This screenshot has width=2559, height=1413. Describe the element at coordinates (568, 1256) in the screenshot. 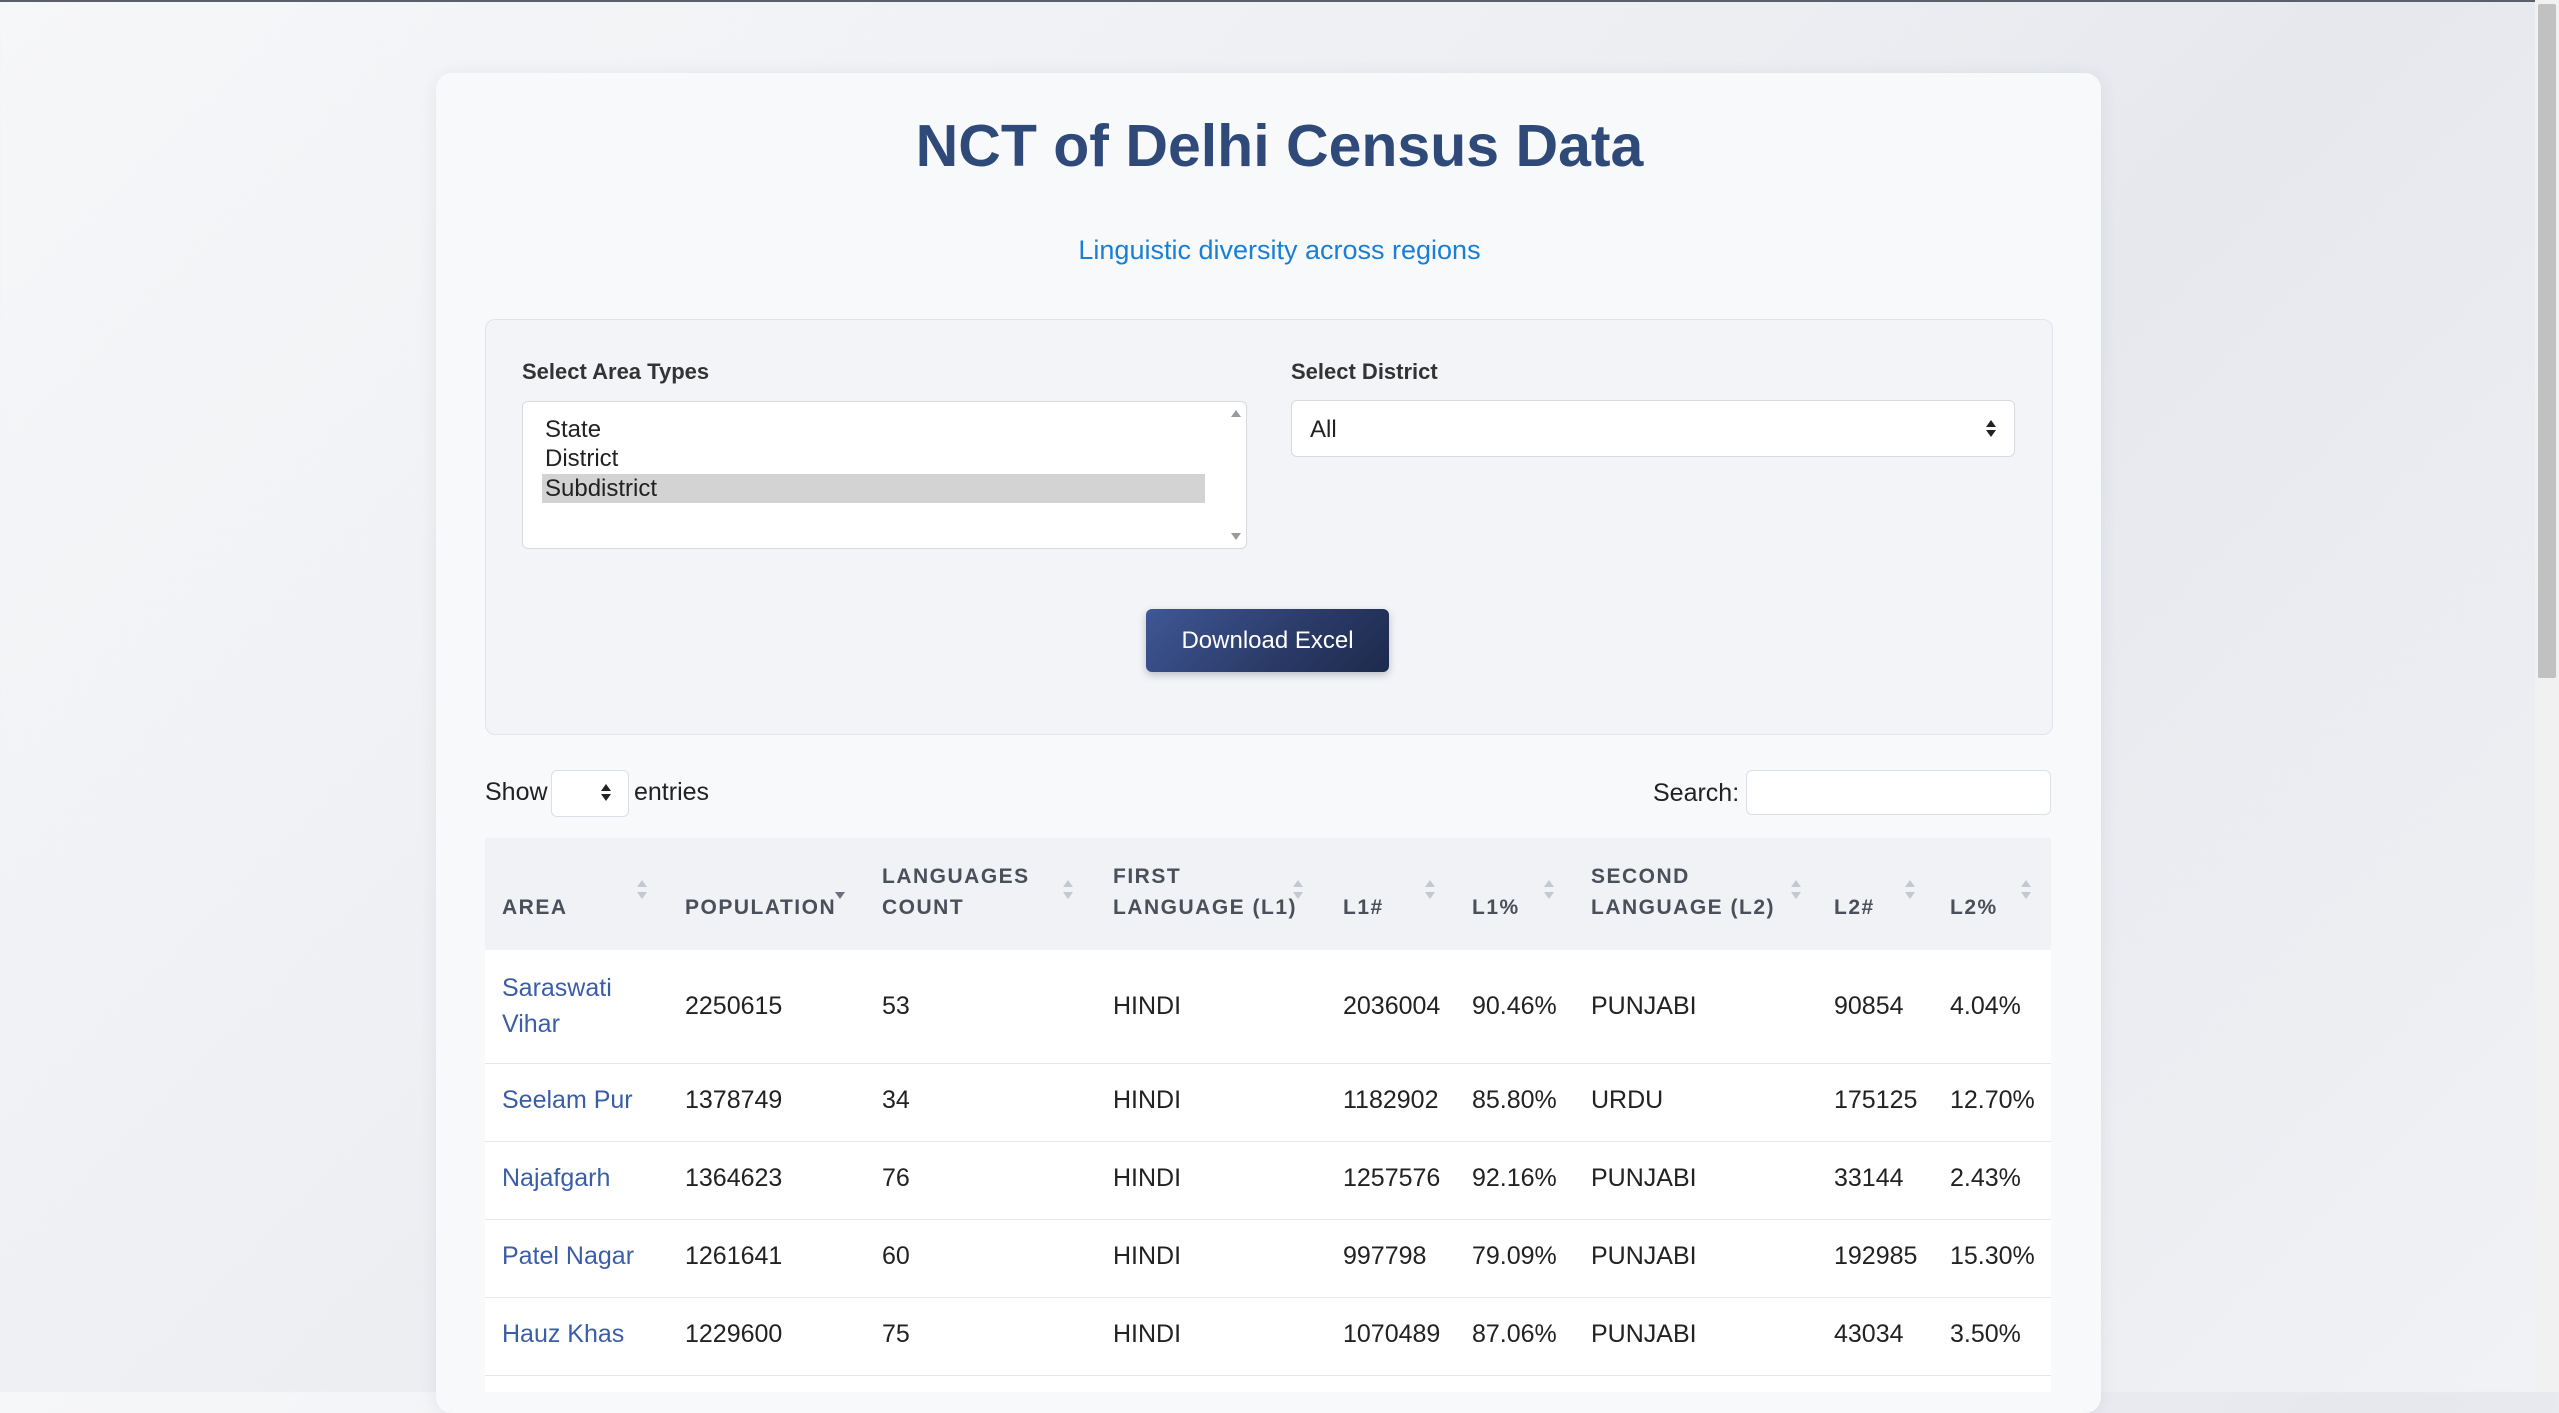

I see `area-link: Patel Nagar` at that location.